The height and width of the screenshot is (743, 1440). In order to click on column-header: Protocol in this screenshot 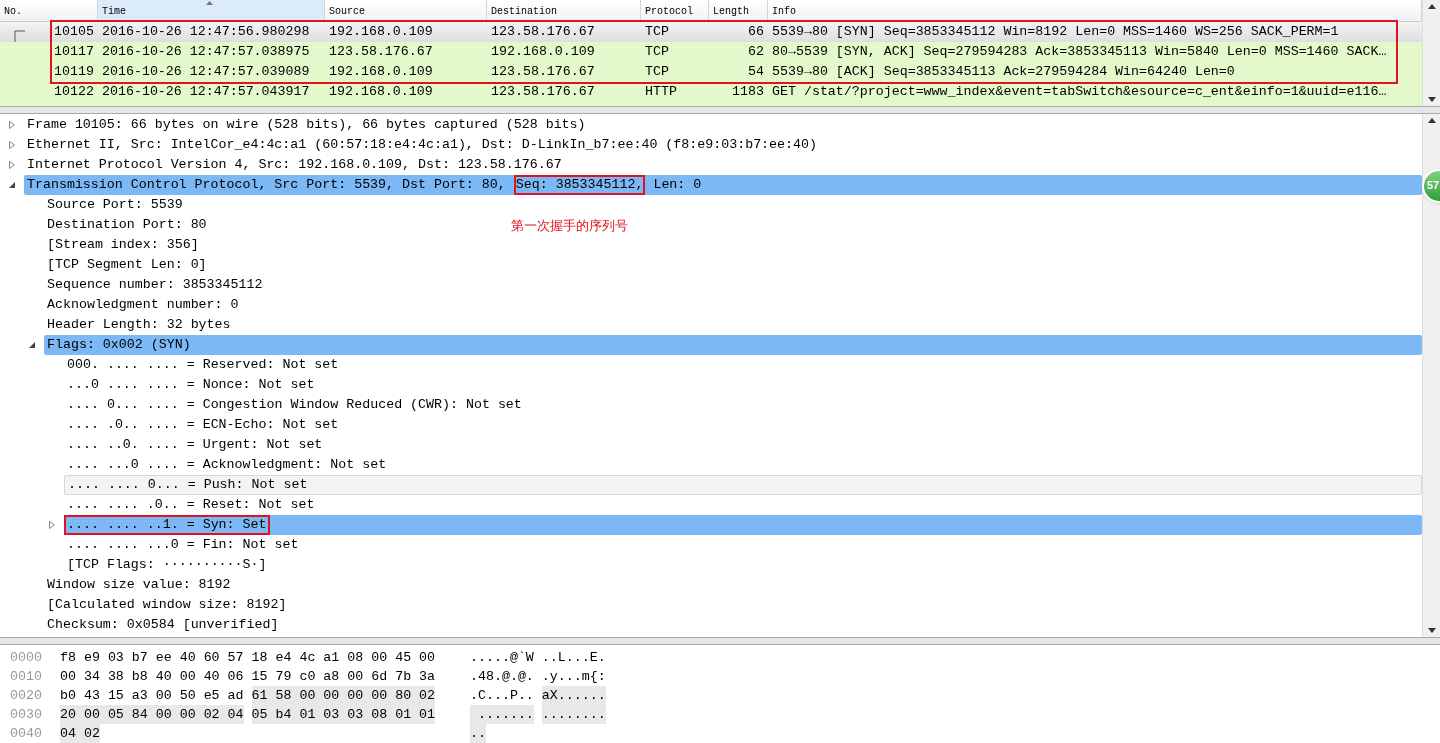, I will do `click(675, 10)`.